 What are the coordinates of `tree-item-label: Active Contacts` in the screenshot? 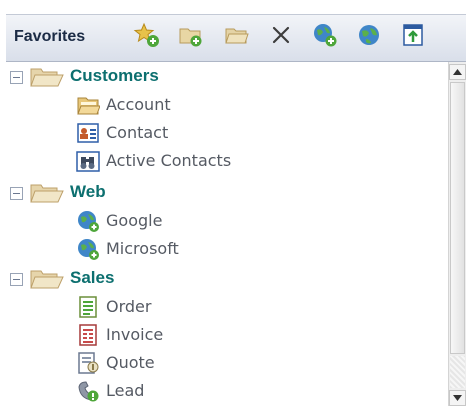 It's located at (169, 160).